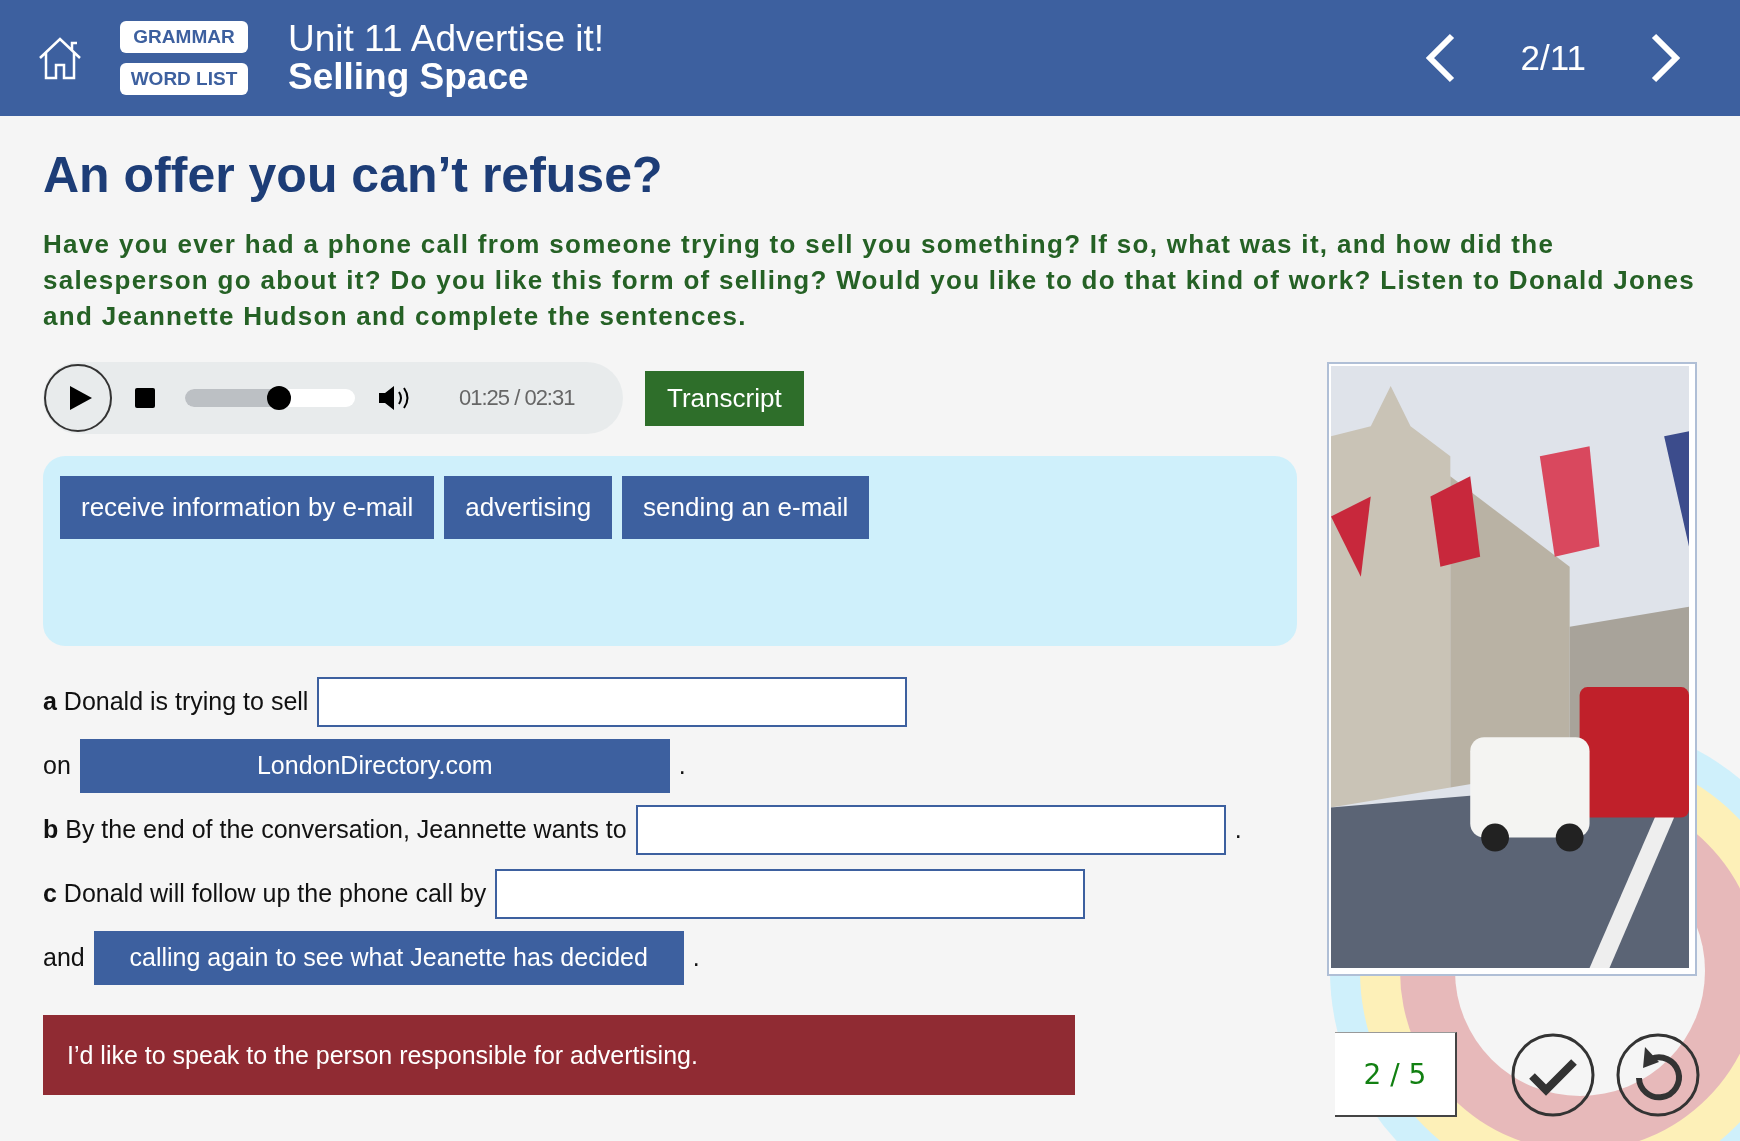 The height and width of the screenshot is (1141, 1740). I want to click on check-icon, so click(1553, 1075).